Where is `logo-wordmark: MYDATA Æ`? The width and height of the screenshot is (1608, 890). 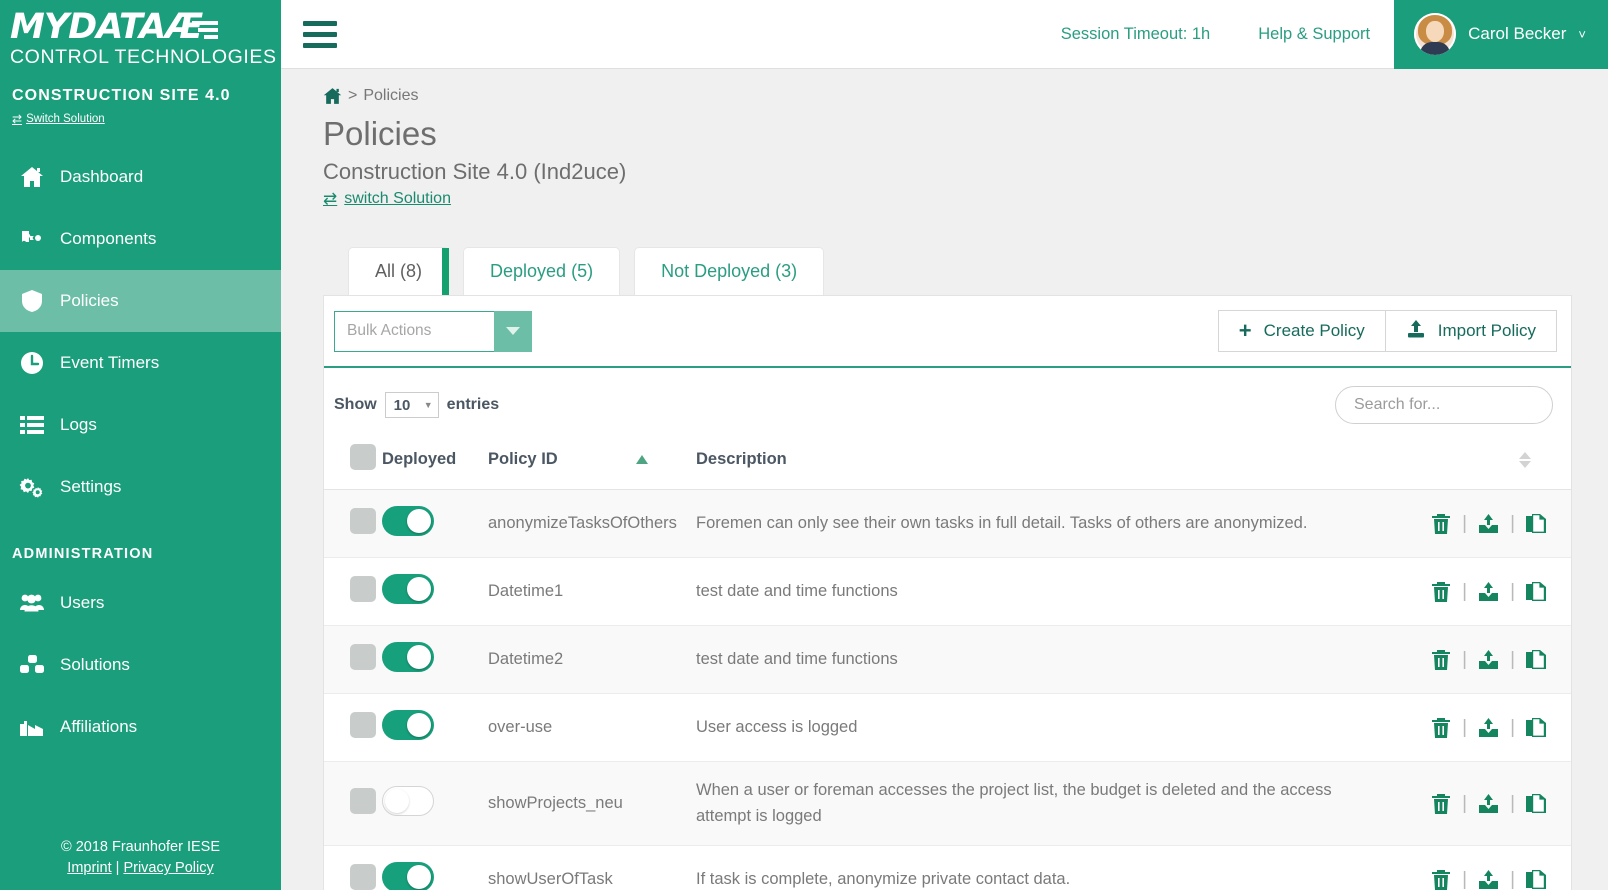
logo-wordmark: MYDATA Æ is located at coordinates (138, 27).